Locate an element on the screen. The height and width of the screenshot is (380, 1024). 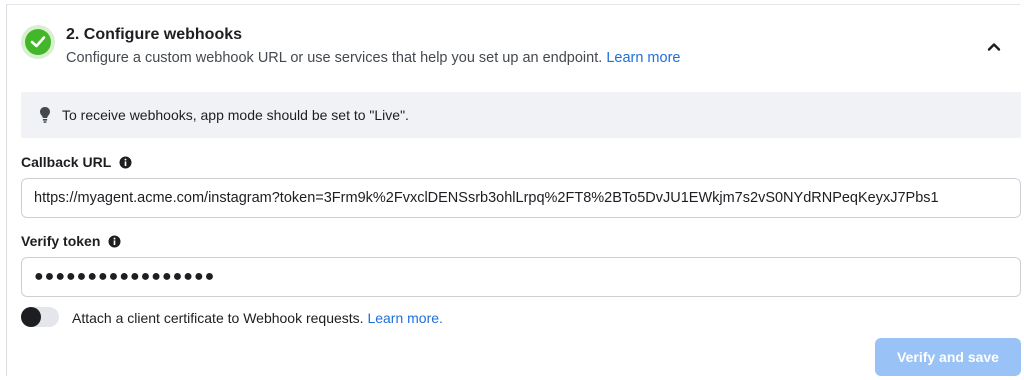
verify-token-label: Verify token is located at coordinates (71, 242).